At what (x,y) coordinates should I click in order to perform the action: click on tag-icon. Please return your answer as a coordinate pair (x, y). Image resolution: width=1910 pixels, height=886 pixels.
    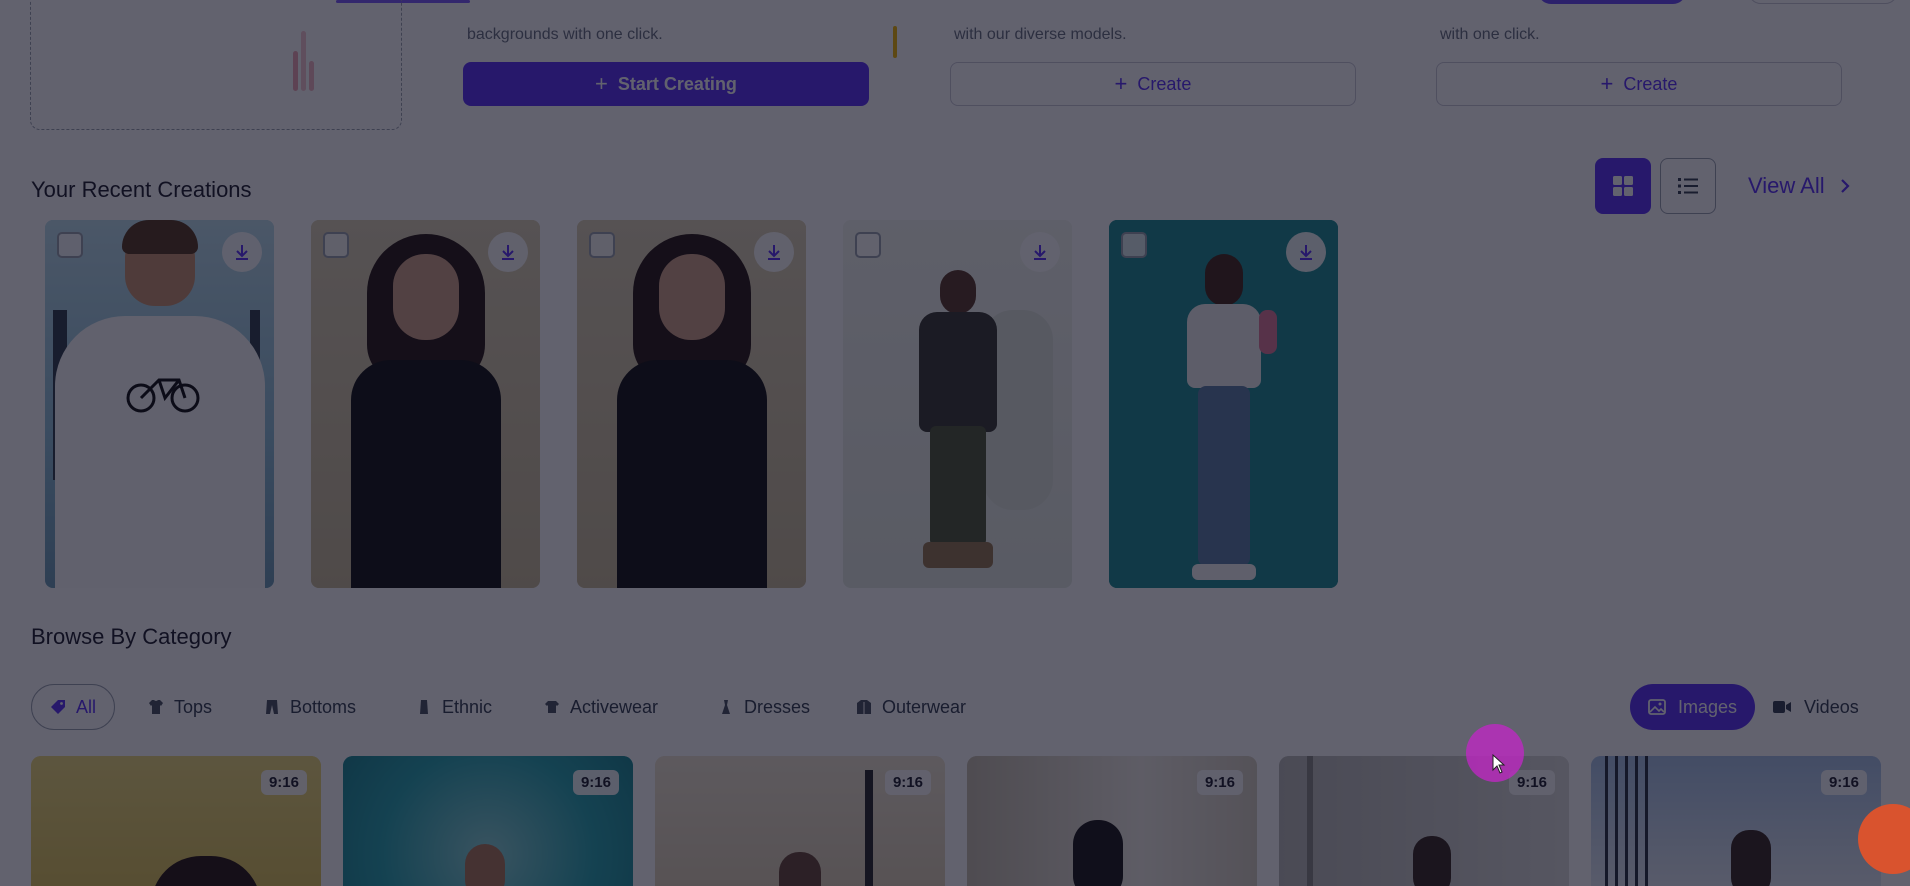
    Looking at the image, I should click on (58, 707).